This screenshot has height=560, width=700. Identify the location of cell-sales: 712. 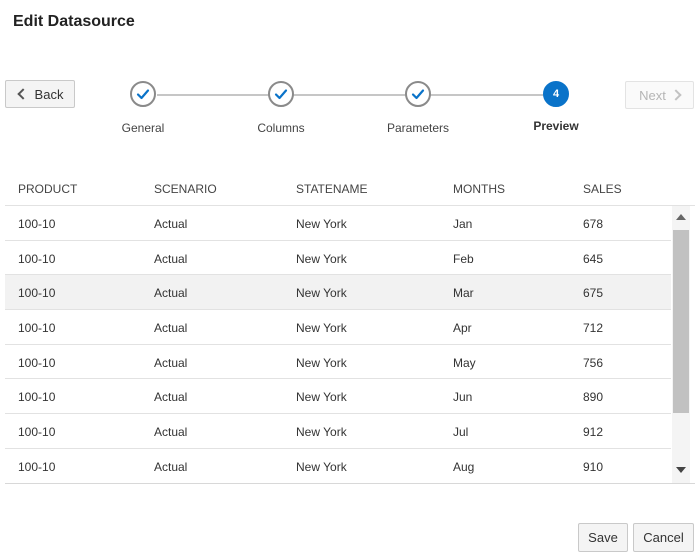
(593, 328).